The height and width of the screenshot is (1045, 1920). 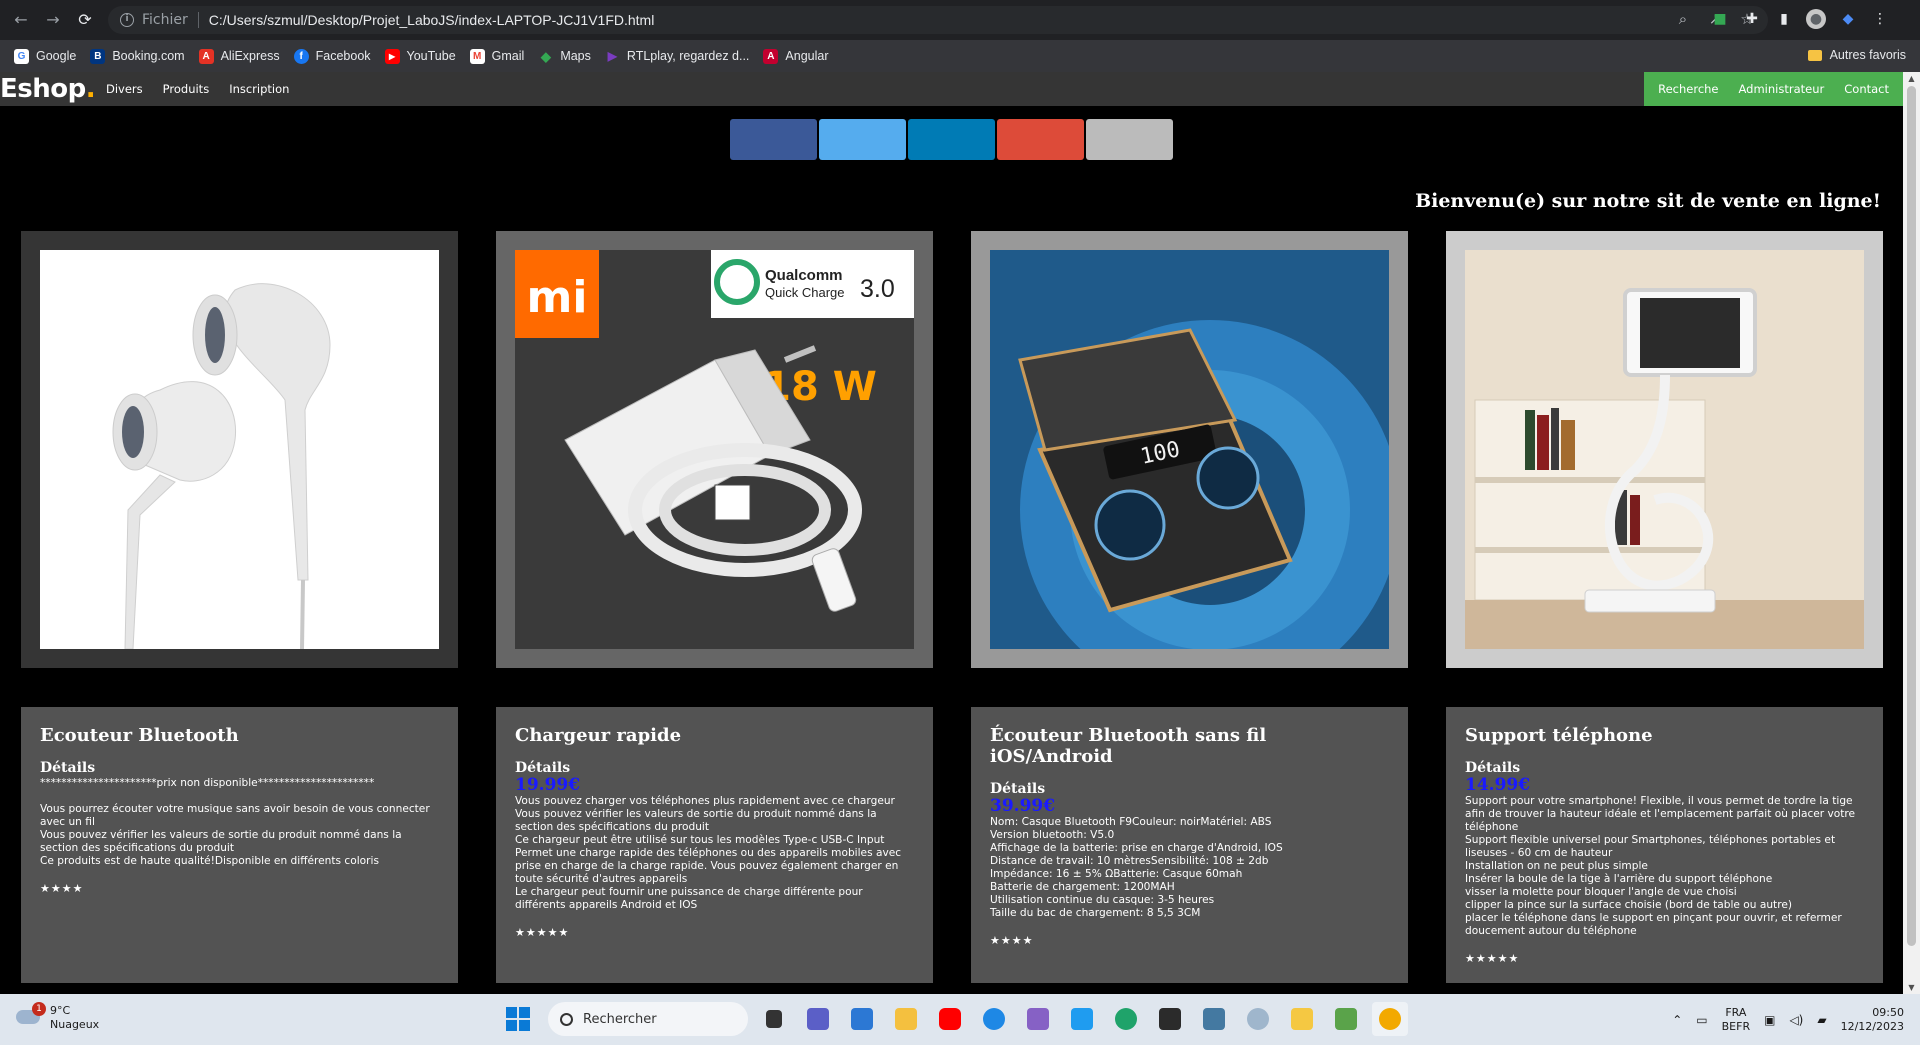 What do you see at coordinates (1911, 78) in the screenshot?
I see `scroll-up-arrow-icon: ▲` at bounding box center [1911, 78].